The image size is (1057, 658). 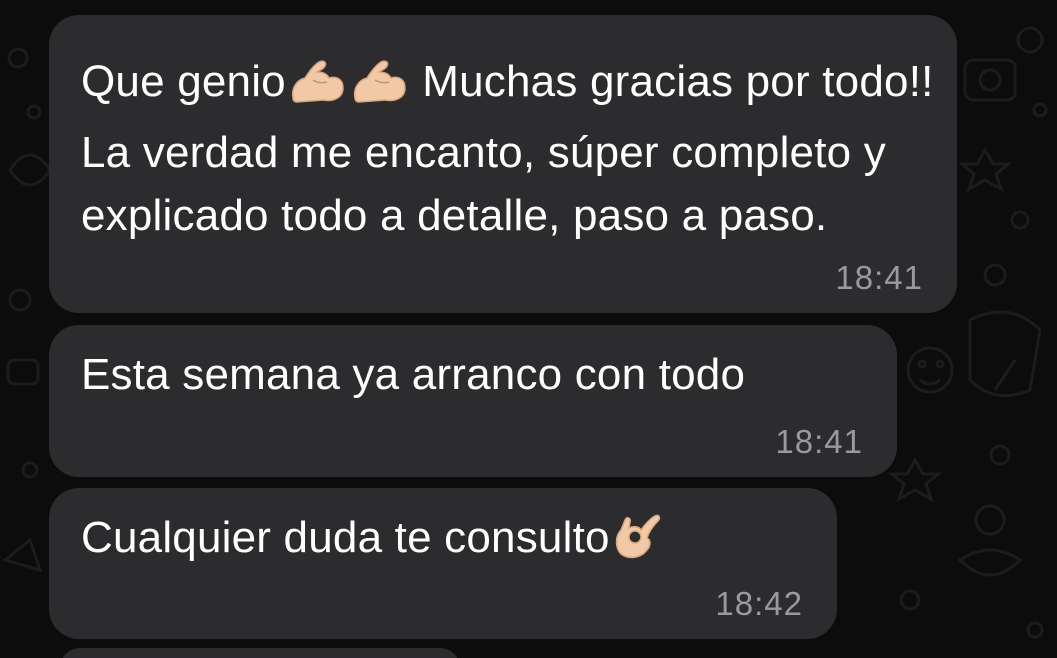 I want to click on message-text: Cualquier duda te consulto, so click(x=372, y=541).